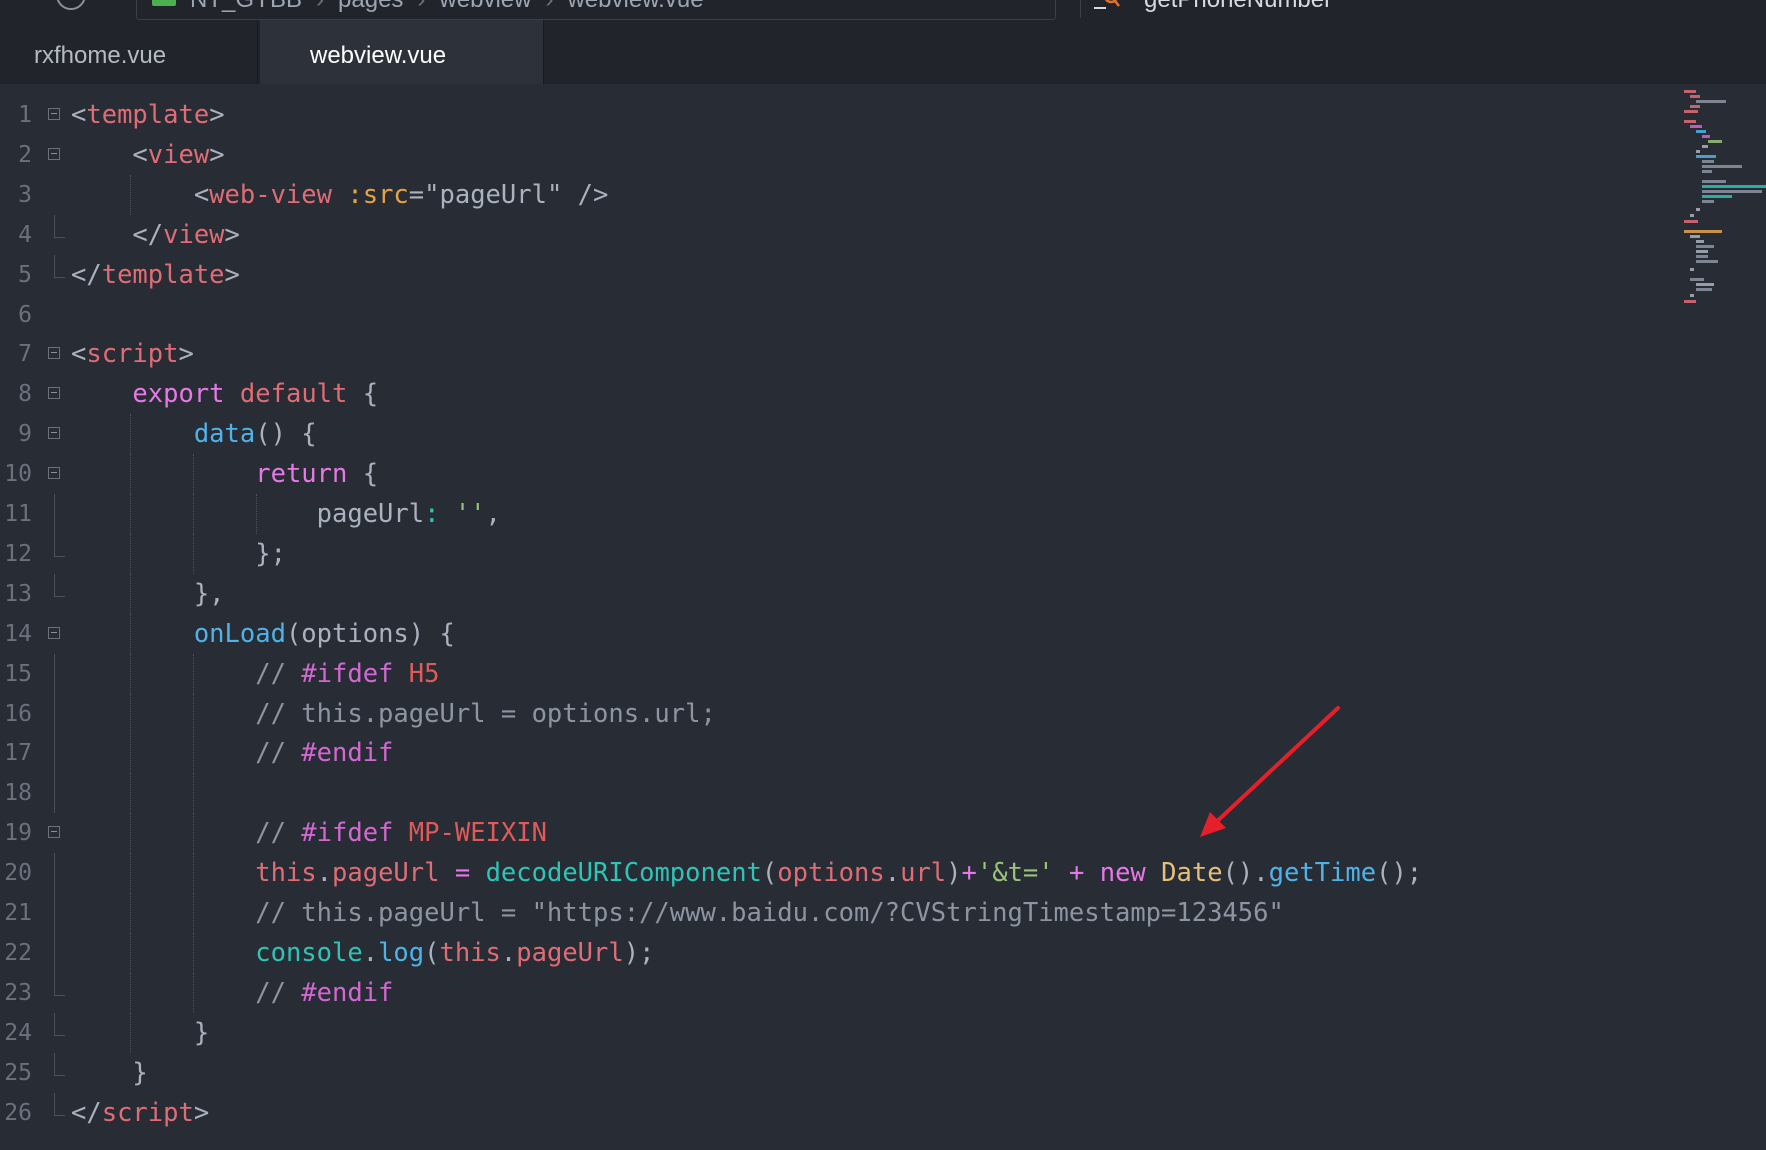 The height and width of the screenshot is (1150, 1766). What do you see at coordinates (363, 474) in the screenshot?
I see `code-token: {` at bounding box center [363, 474].